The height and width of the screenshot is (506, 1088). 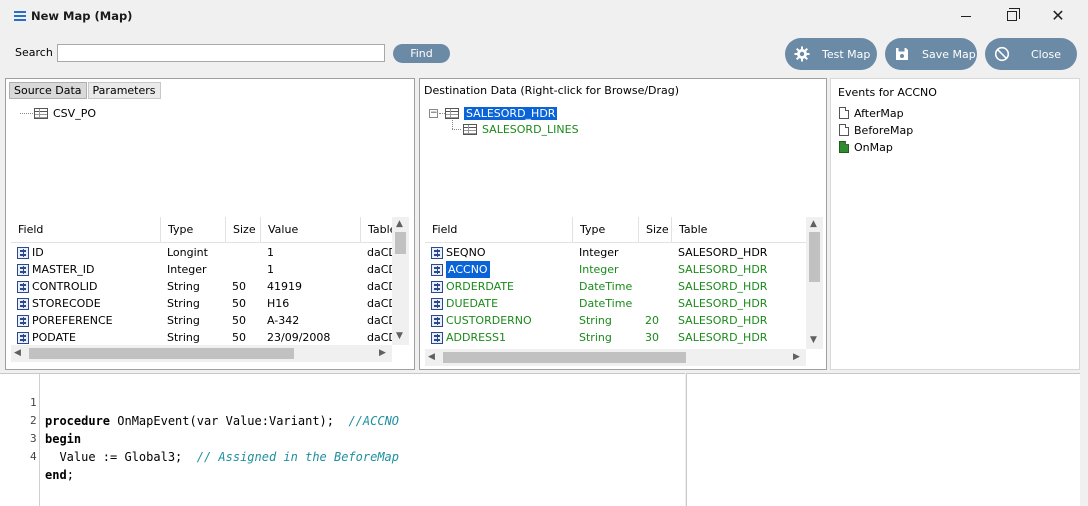 I want to click on document-icon, so click(x=844, y=113).